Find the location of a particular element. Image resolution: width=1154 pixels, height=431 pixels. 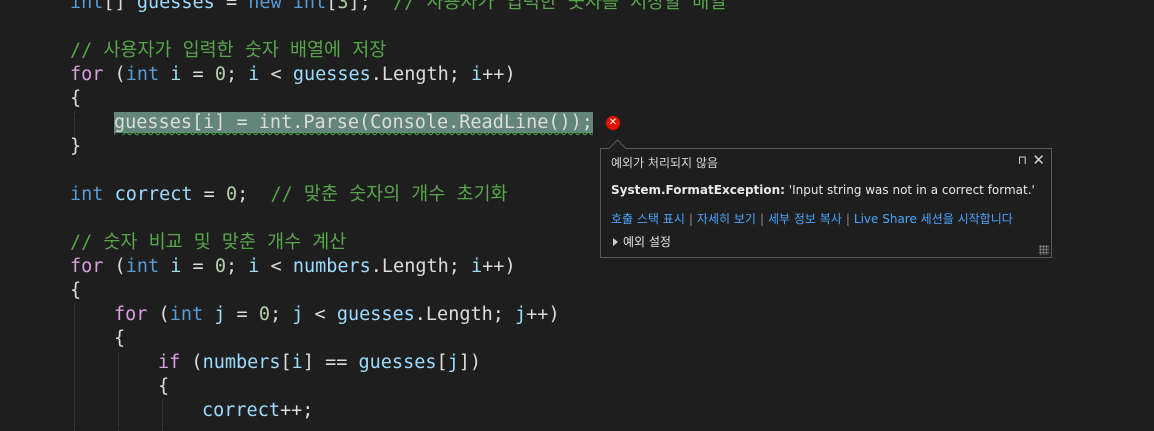

code-line: for (int j = 0; j < guesses.Length; j++) is located at coordinates (337, 314).